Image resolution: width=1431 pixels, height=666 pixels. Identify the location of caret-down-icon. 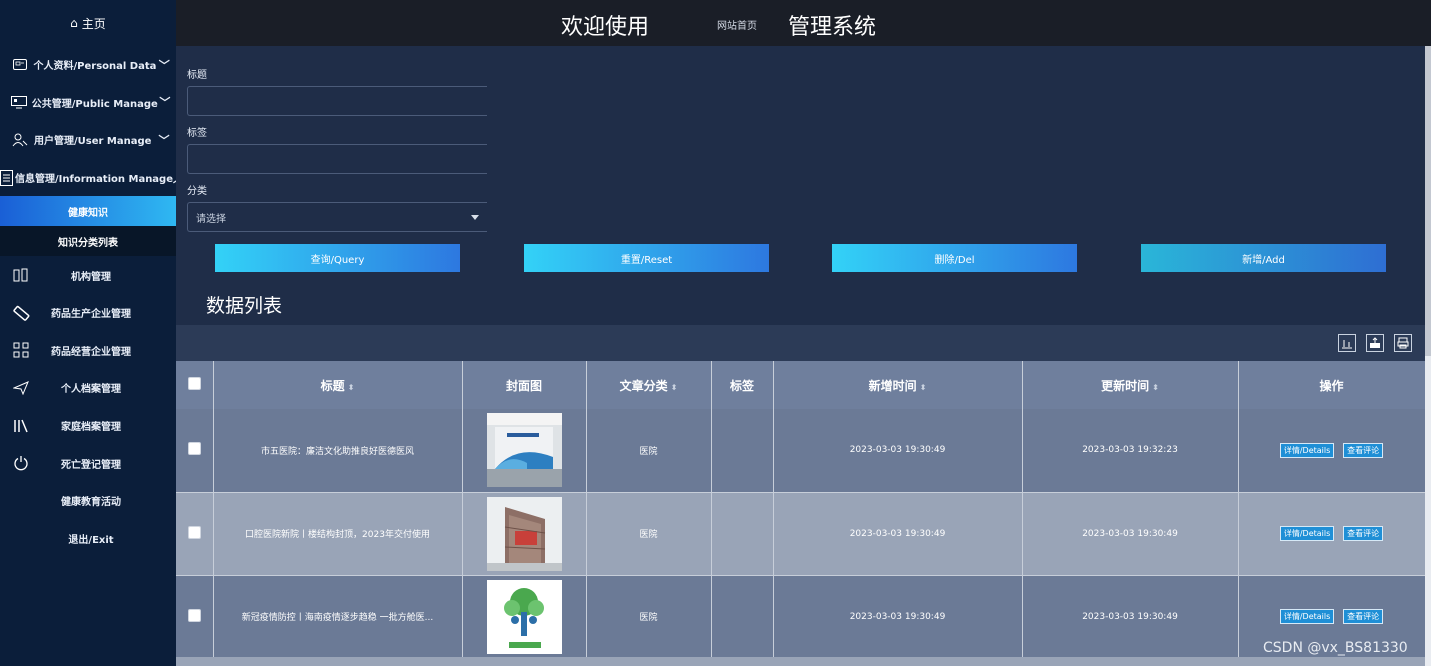
(475, 217).